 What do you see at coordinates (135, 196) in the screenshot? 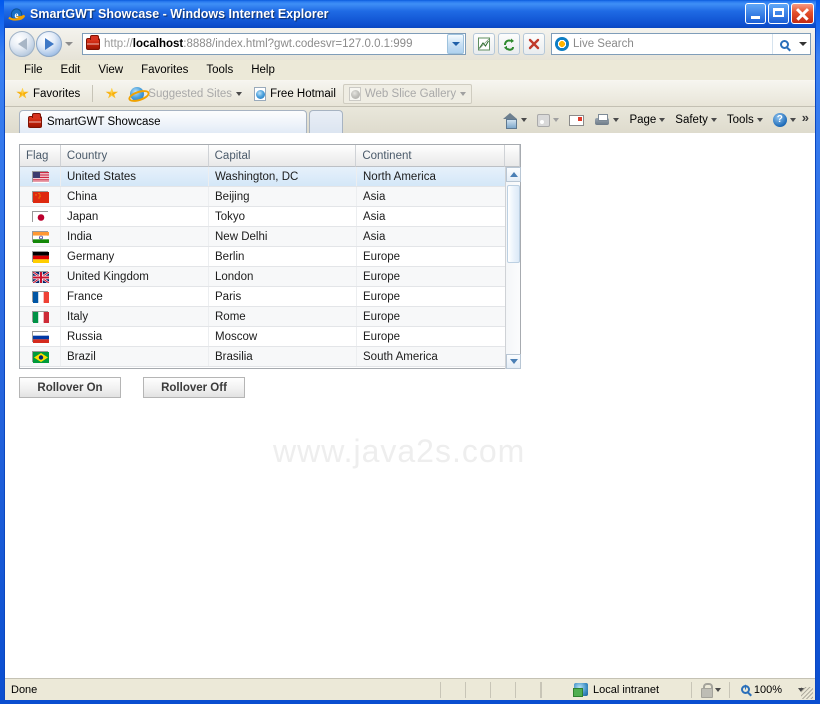
I see `grid-cell-country: China` at bounding box center [135, 196].